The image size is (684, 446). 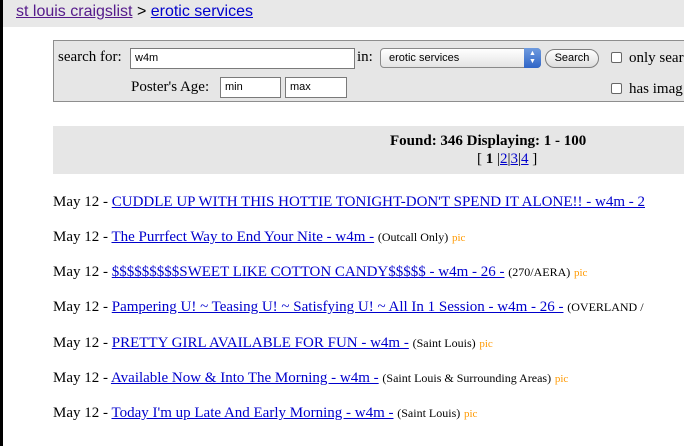 What do you see at coordinates (1, 223) in the screenshot?
I see `window-edge` at bounding box center [1, 223].